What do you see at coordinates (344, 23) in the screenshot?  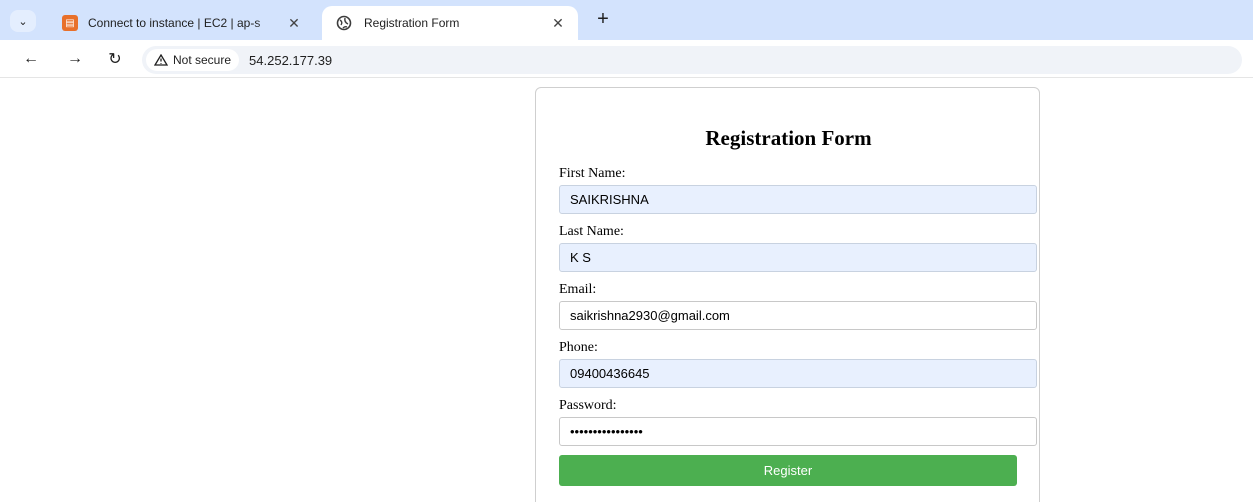 I see `globe-icon` at bounding box center [344, 23].